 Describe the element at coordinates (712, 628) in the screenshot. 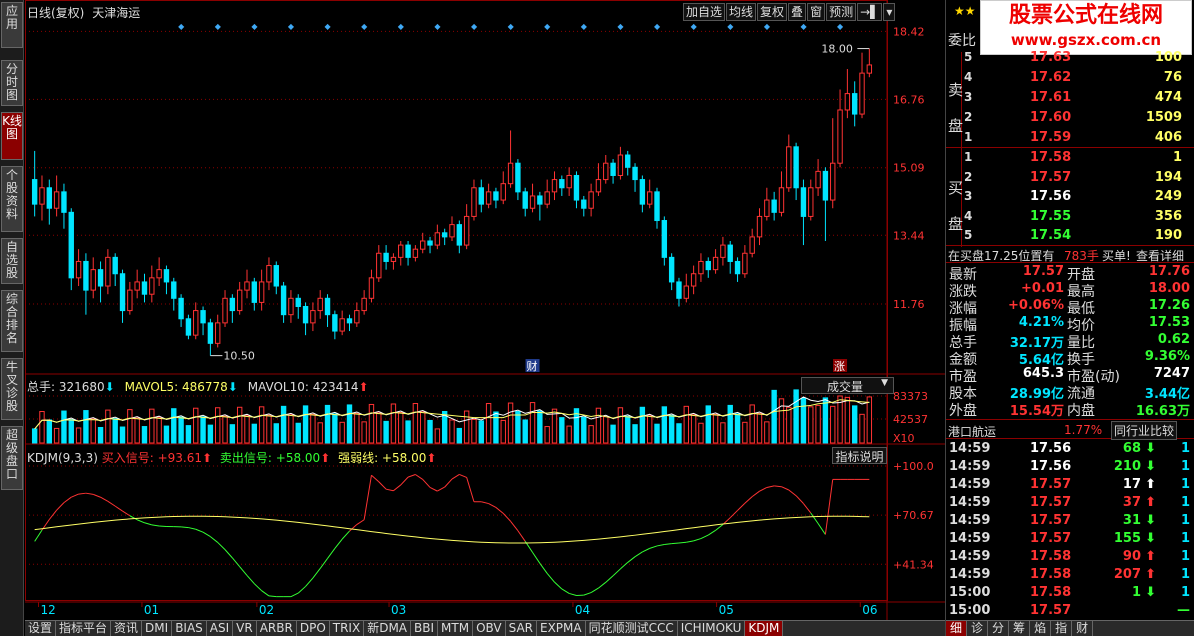

I see `indicator-tab: ICHIMOKU` at that location.